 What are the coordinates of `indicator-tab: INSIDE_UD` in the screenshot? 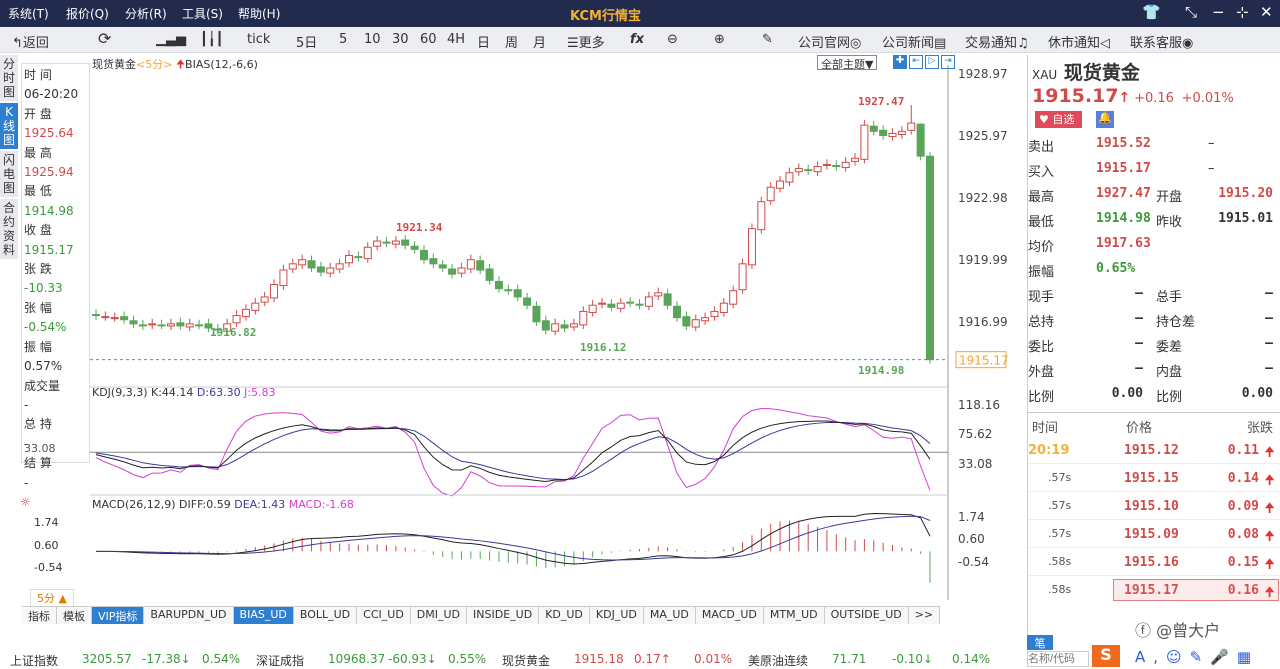 It's located at (503, 615).